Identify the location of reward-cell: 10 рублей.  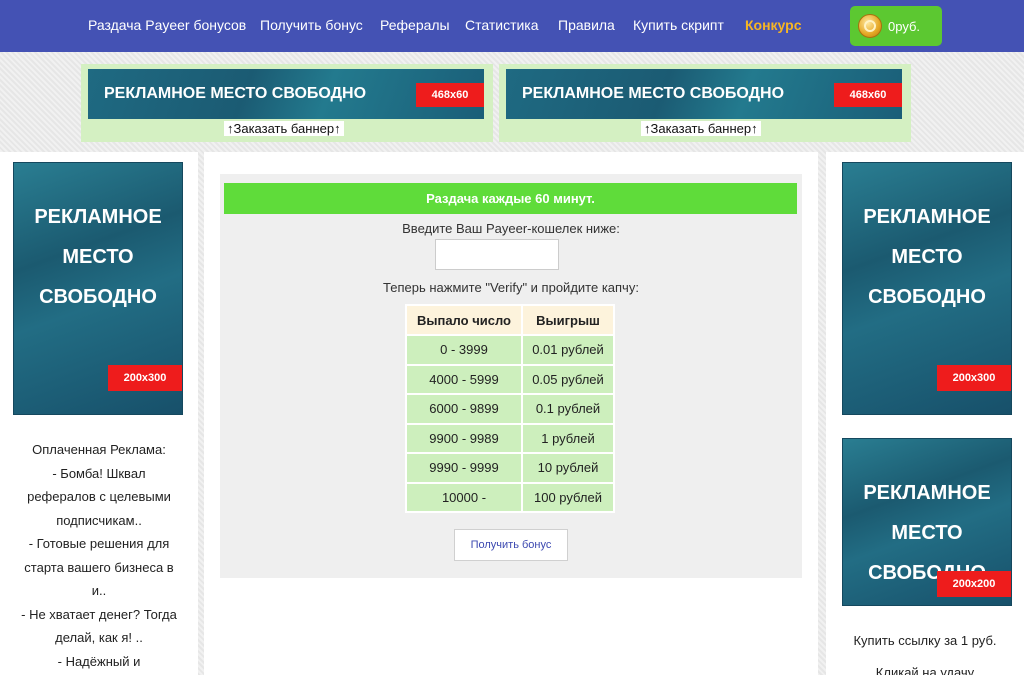
(568, 468).